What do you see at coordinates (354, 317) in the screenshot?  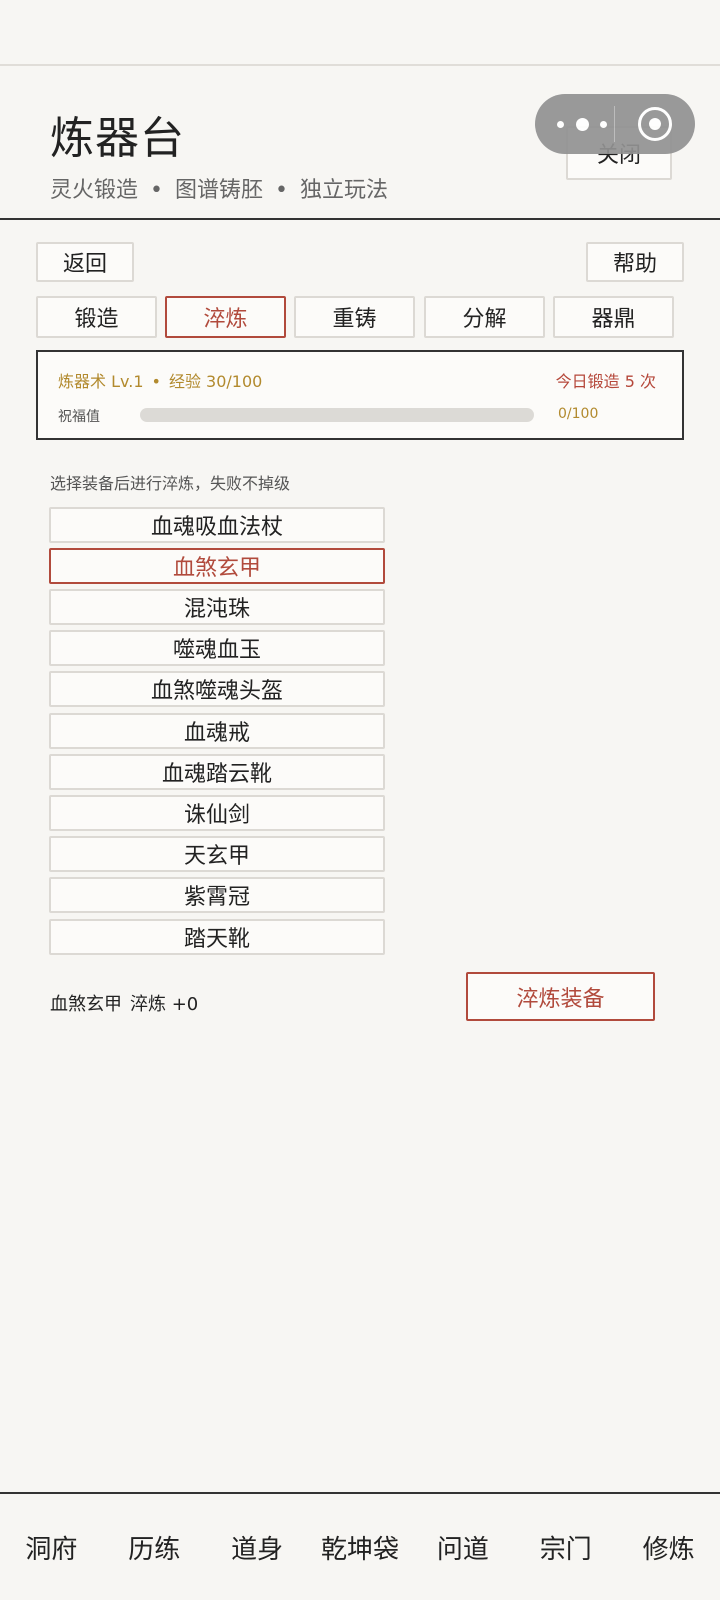 I see `tab-recast: 重铸` at bounding box center [354, 317].